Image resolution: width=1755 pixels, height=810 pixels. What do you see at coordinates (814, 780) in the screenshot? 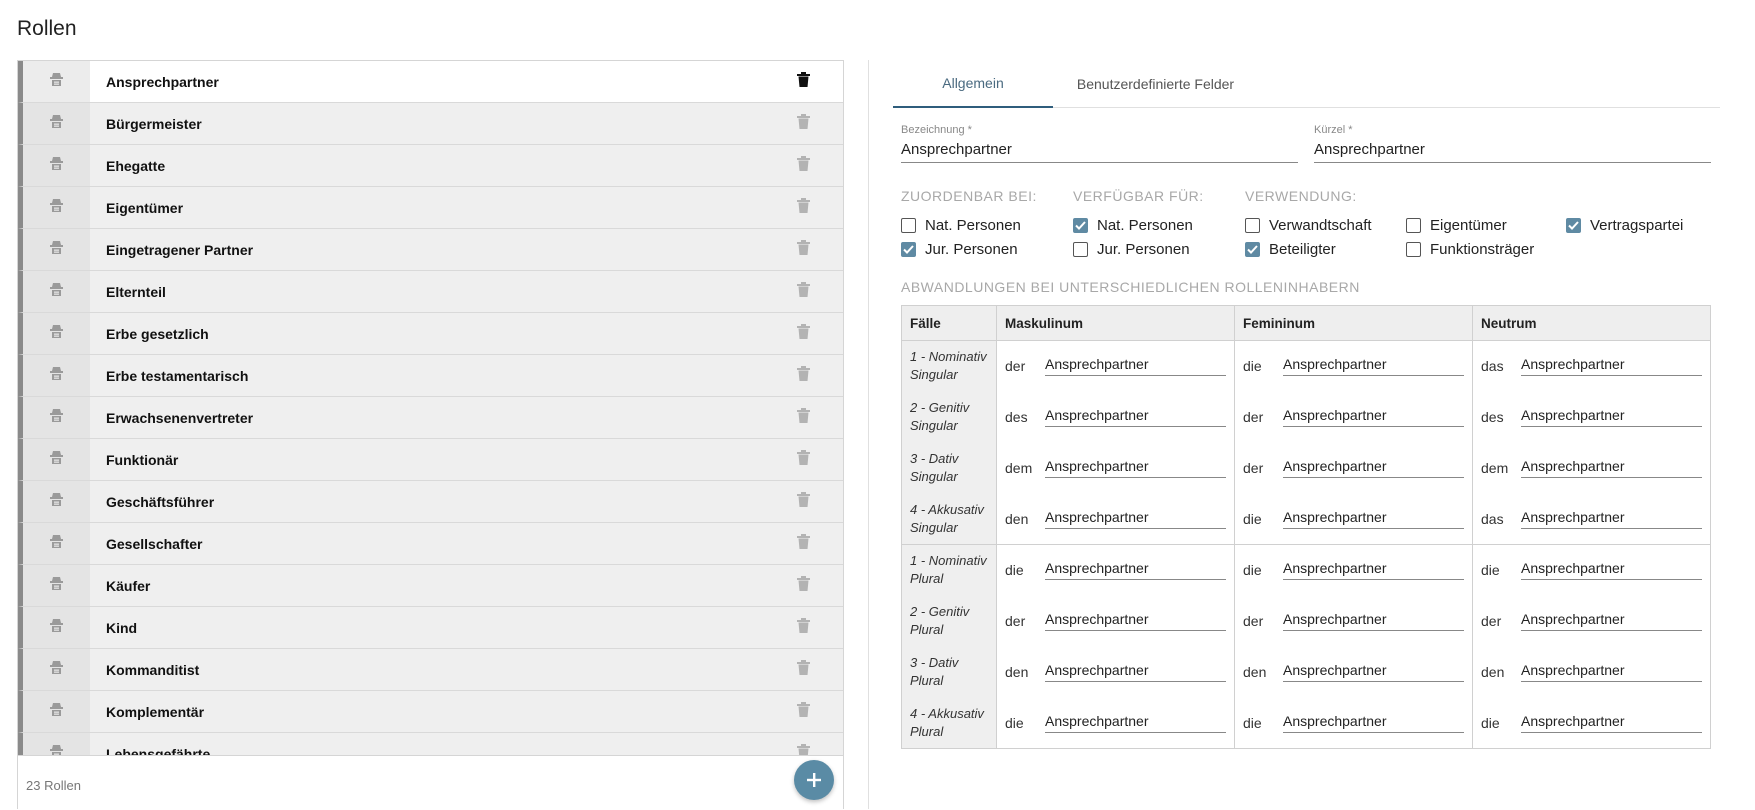
I see `add-role-button` at bounding box center [814, 780].